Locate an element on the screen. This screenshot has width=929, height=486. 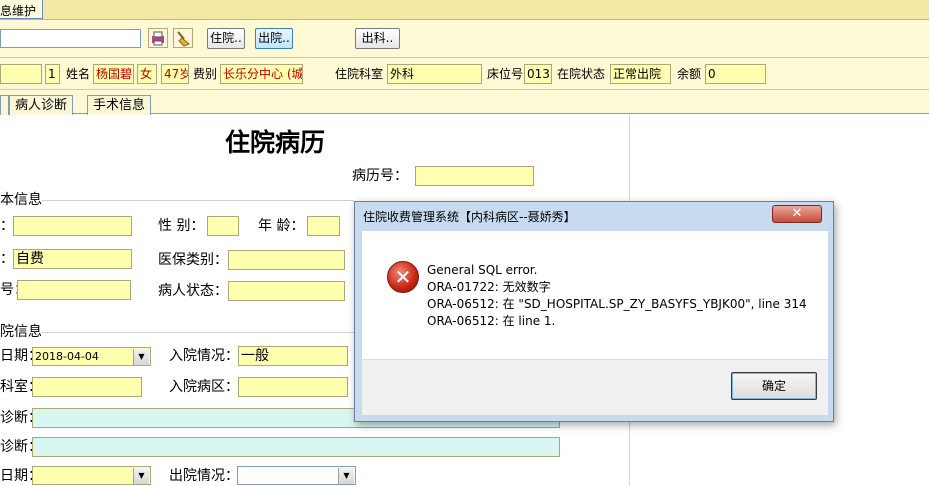
discharge-button: 出院.. is located at coordinates (274, 38).